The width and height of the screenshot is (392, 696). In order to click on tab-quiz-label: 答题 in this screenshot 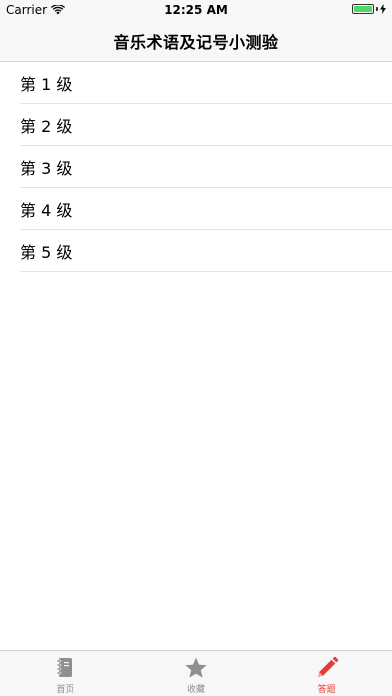, I will do `click(326, 690)`.